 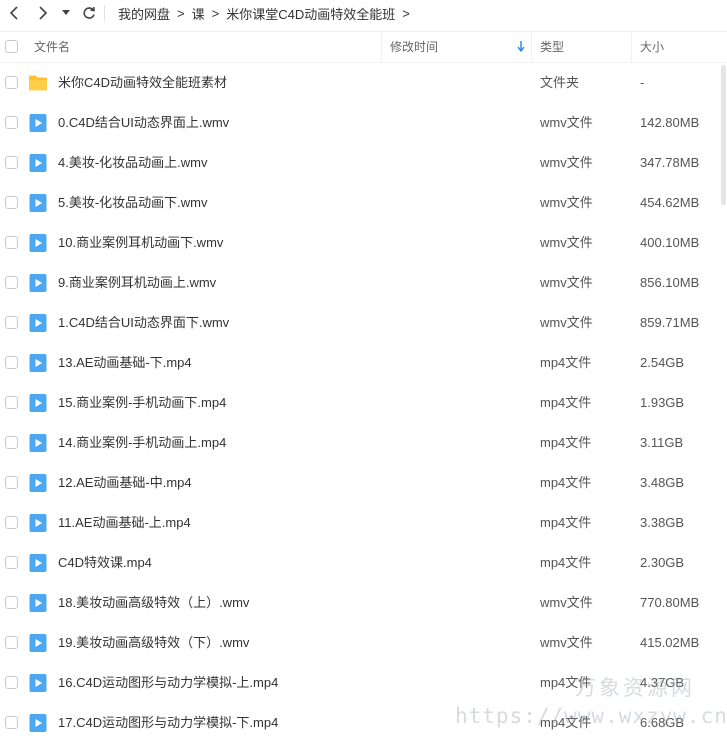 I want to click on file-row: 1.C4D结合UI动态界面下.wmv wmv文件 859.71MB, so click(x=360, y=323).